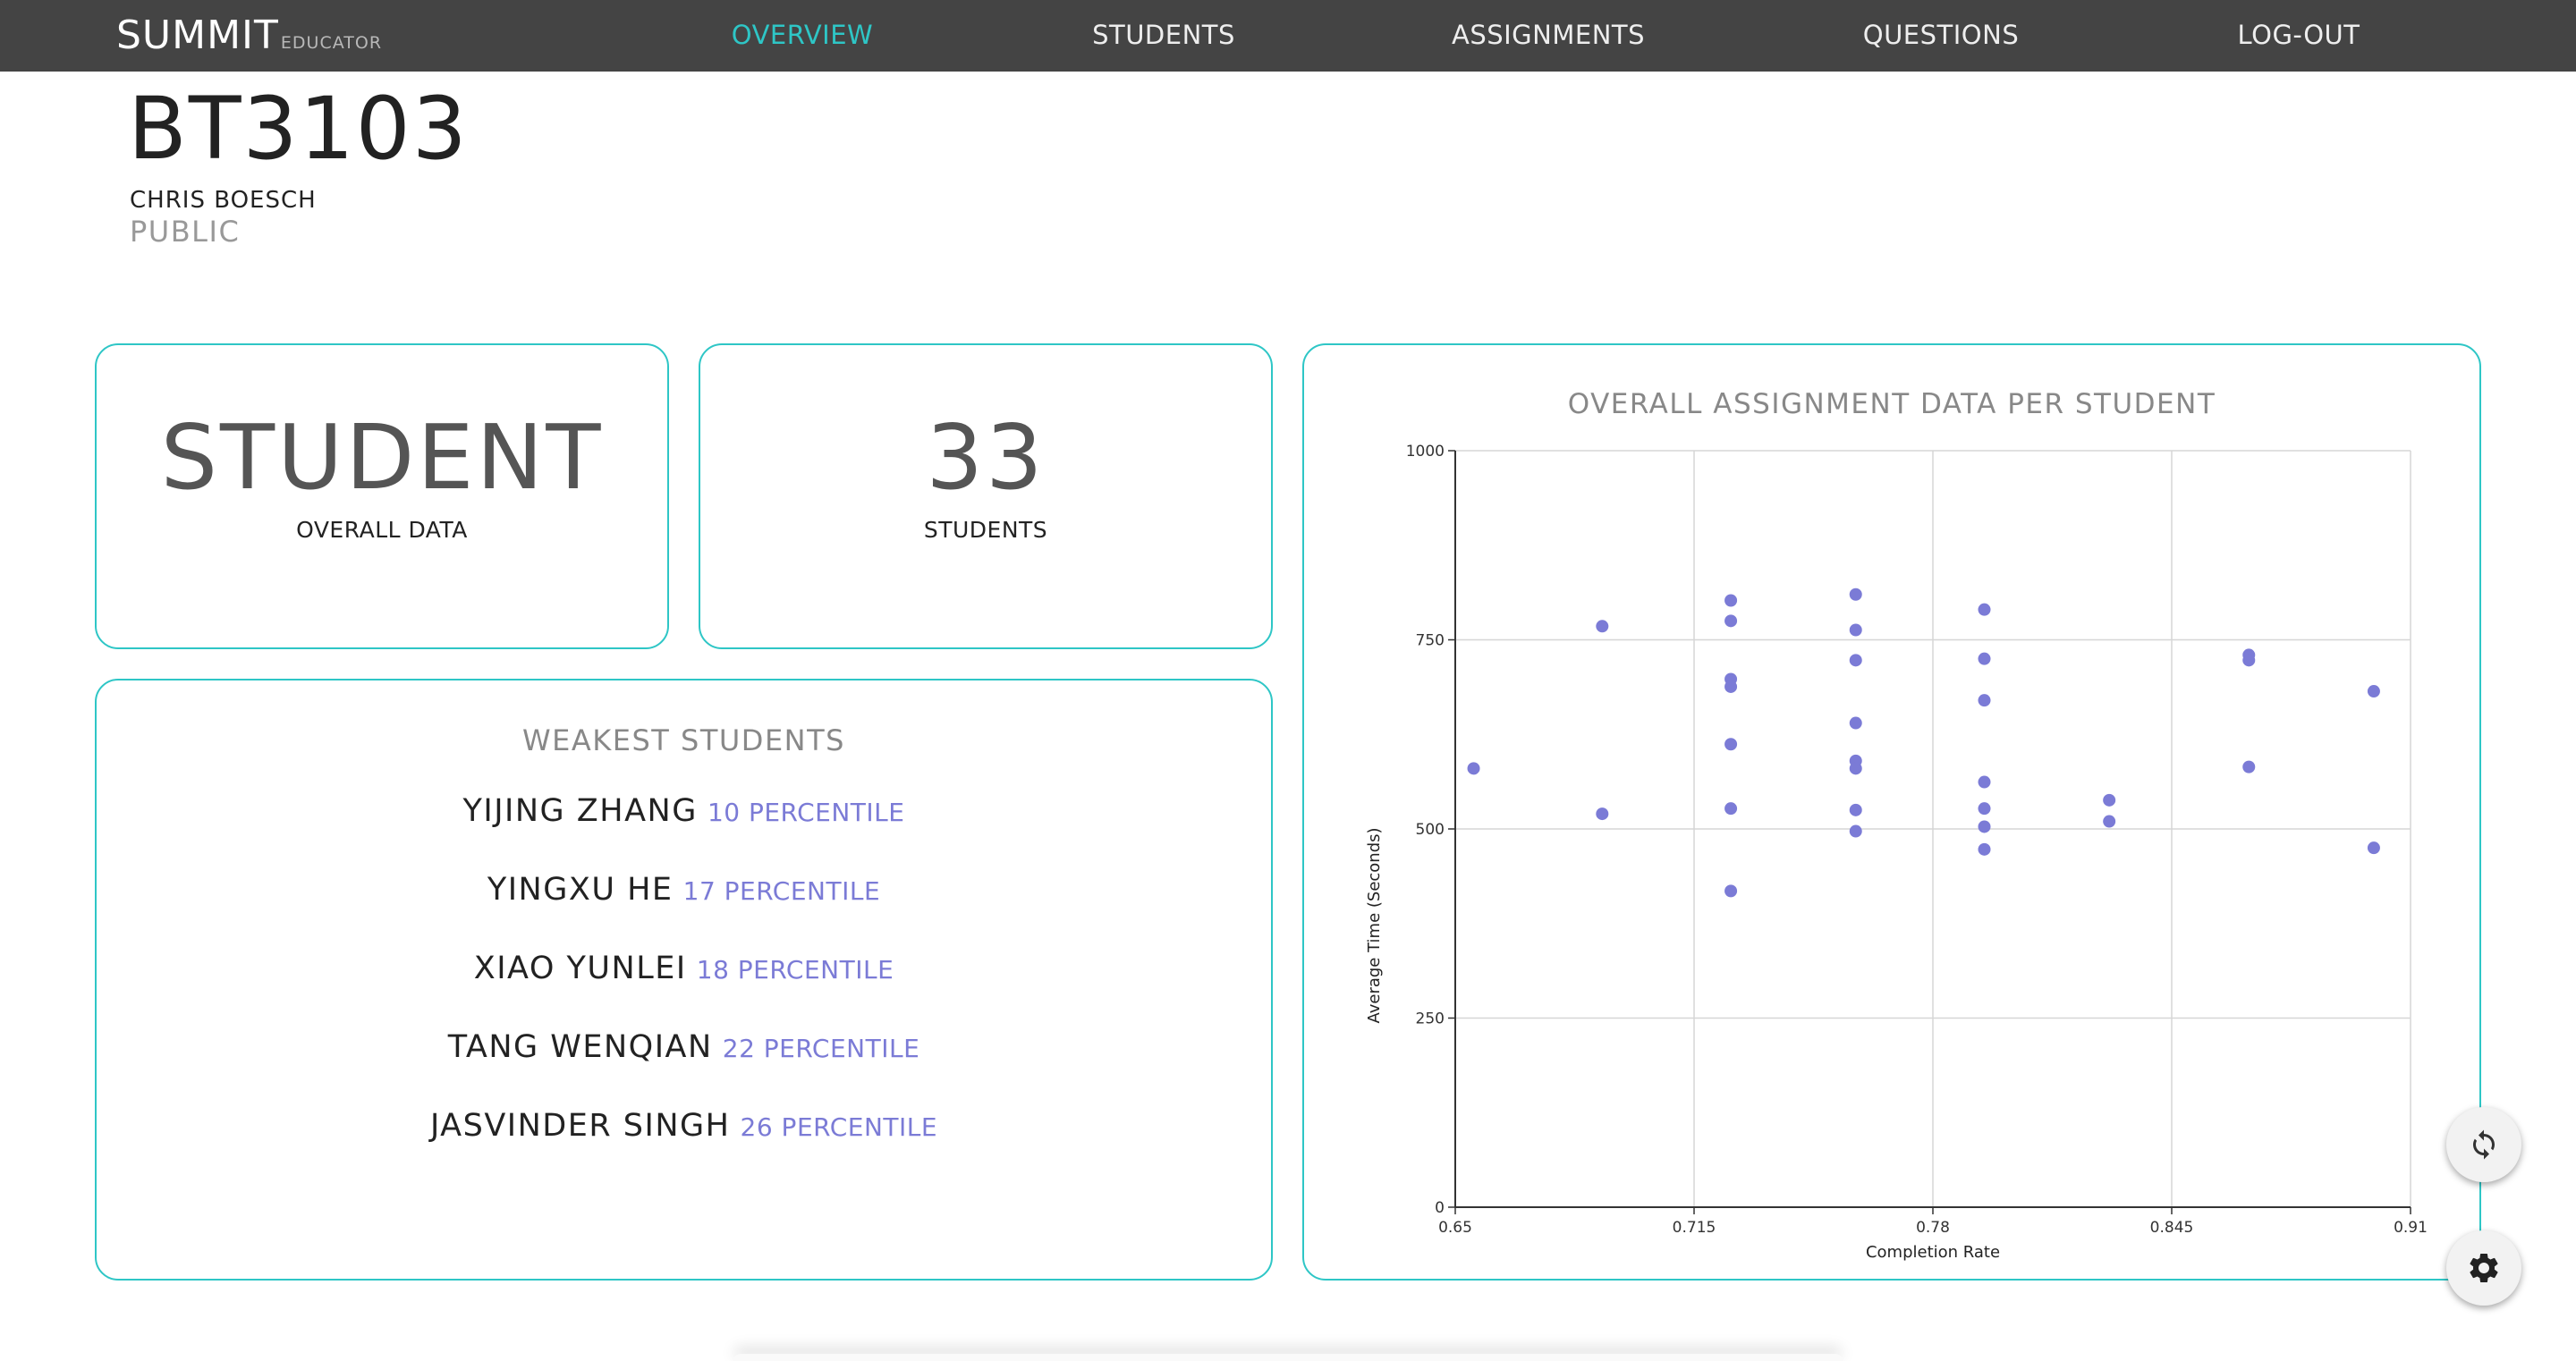 This screenshot has height=1361, width=2576. I want to click on settings-button, so click(2483, 1268).